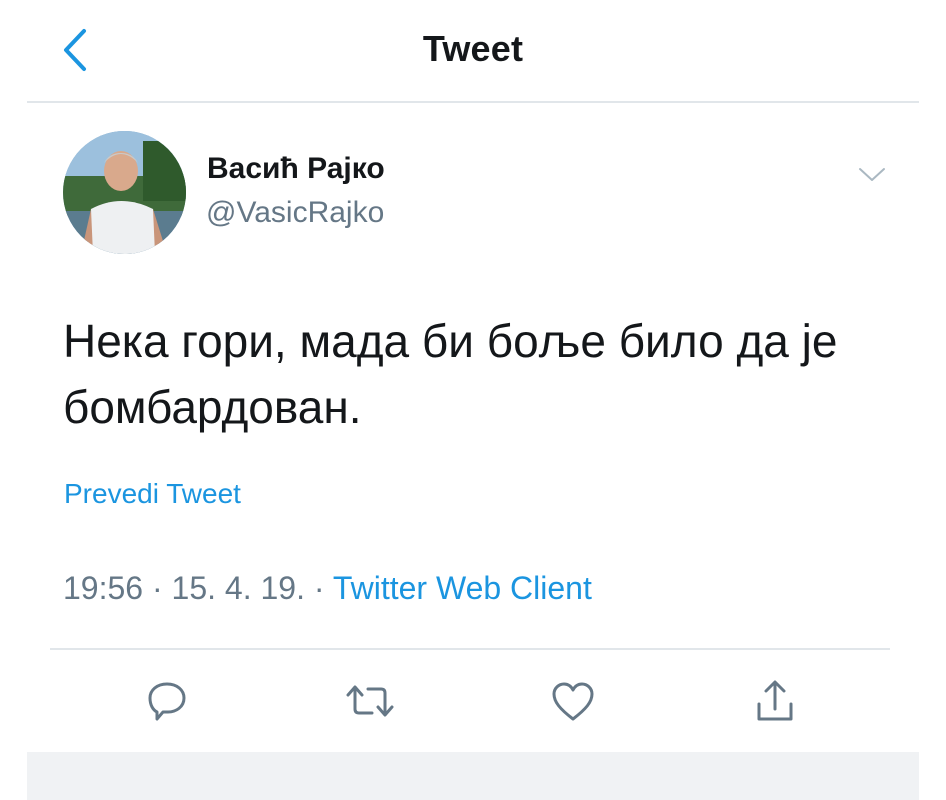 The width and height of the screenshot is (946, 800). I want to click on translate-link: Prevedi Tweet, so click(152, 494).